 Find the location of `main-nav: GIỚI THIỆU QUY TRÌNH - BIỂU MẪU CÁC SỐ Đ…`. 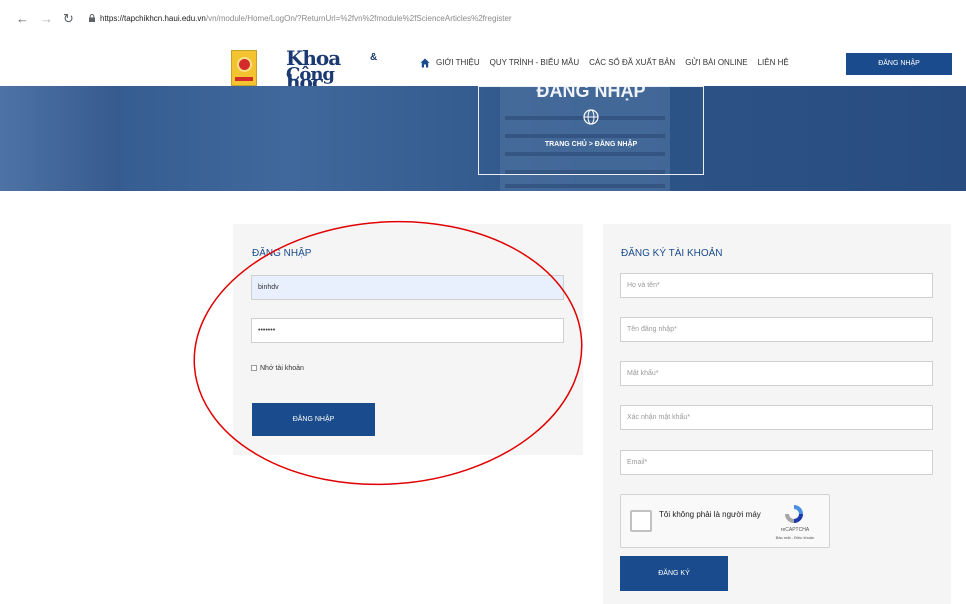

main-nav: GIỚI THIỆU QUY TRÌNH - BIỂU MẪU CÁC SỐ Đ… is located at coordinates (609, 63).